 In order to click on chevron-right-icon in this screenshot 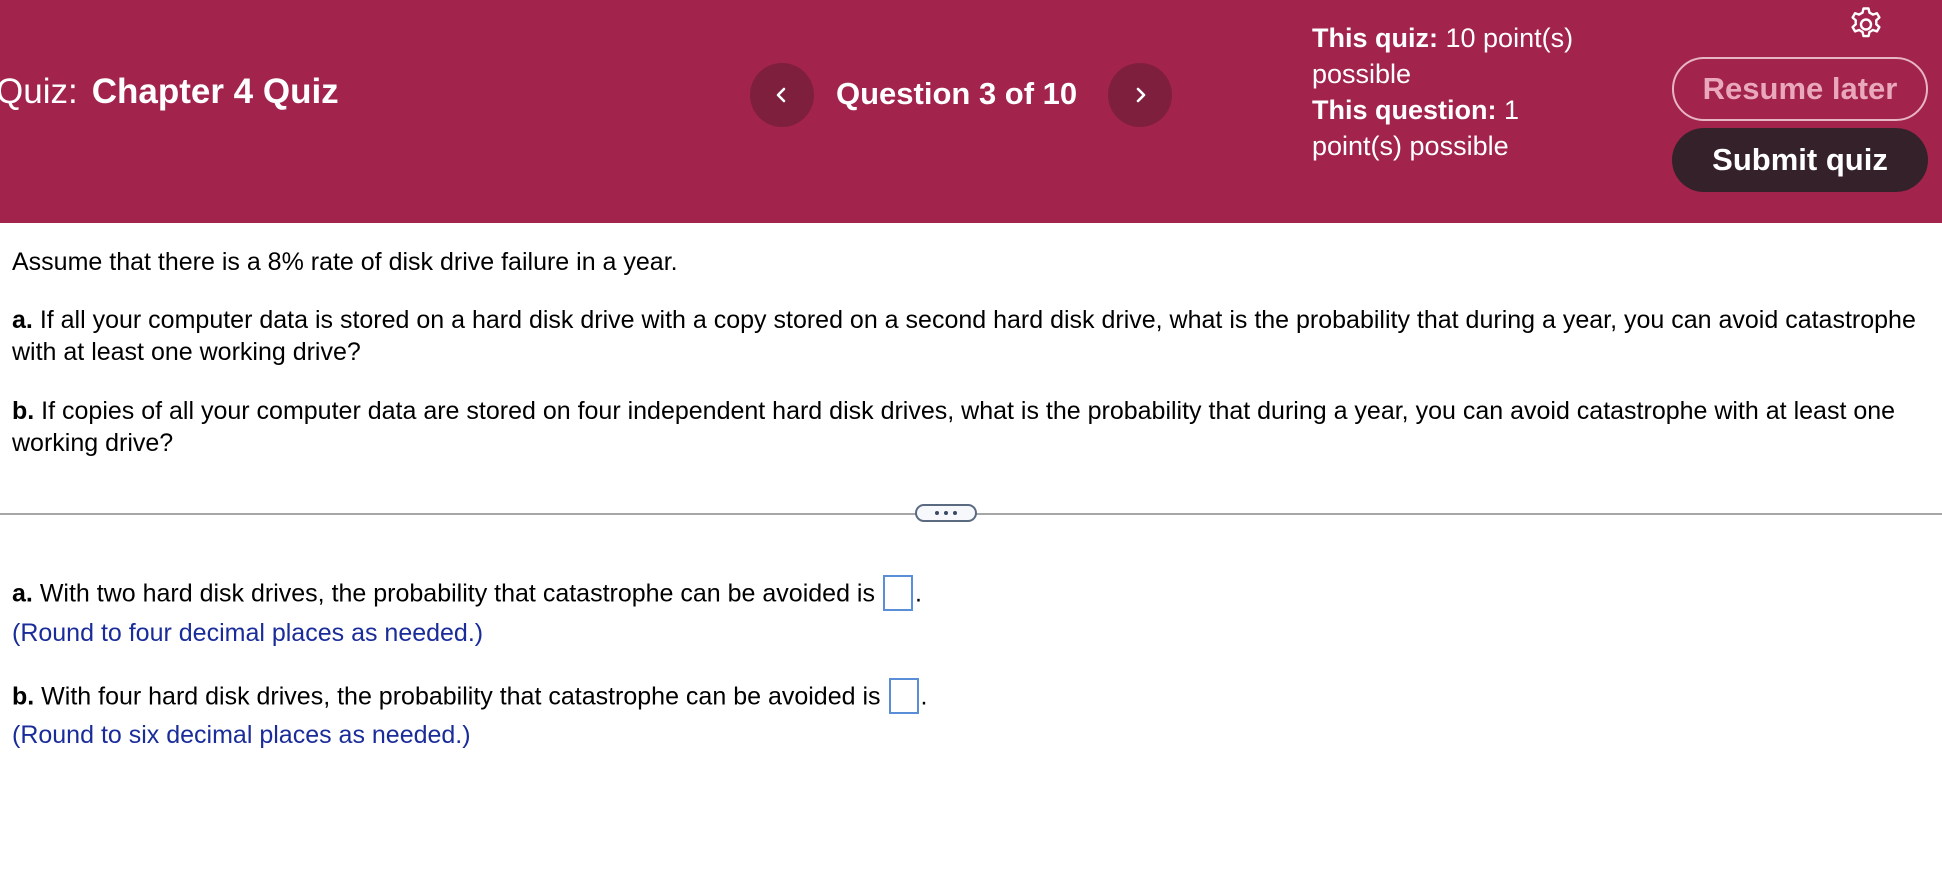, I will do `click(1141, 95)`.